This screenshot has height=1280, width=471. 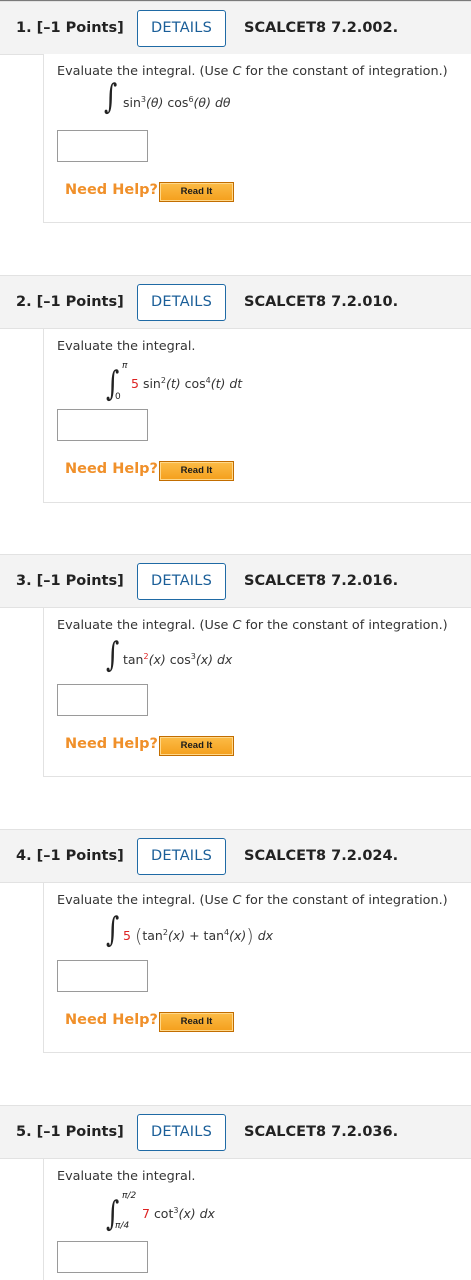 I want to click on integrand: 5 sin2(t) cos4(t) dt, so click(x=187, y=383).